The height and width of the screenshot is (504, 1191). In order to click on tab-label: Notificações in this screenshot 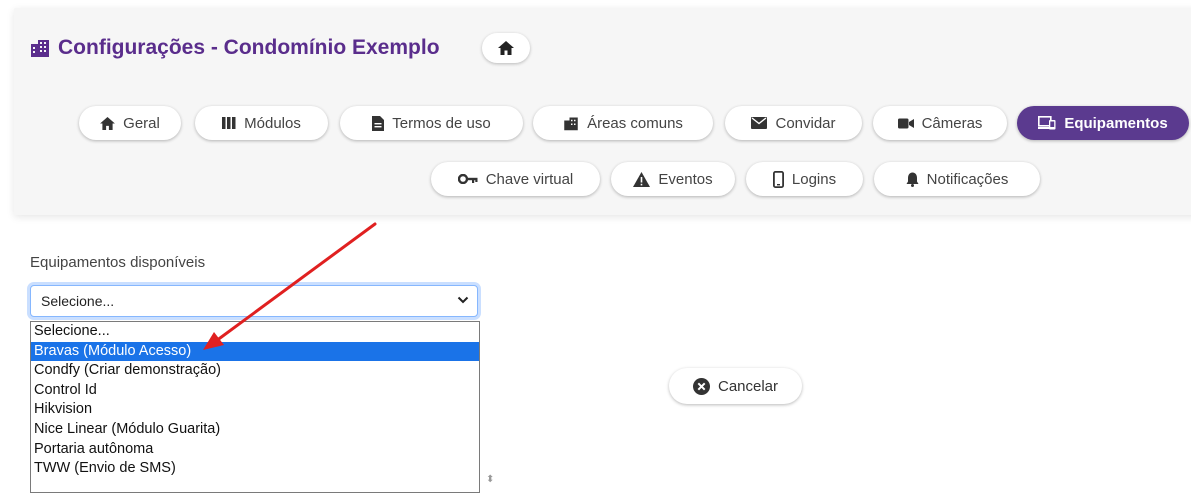, I will do `click(967, 179)`.